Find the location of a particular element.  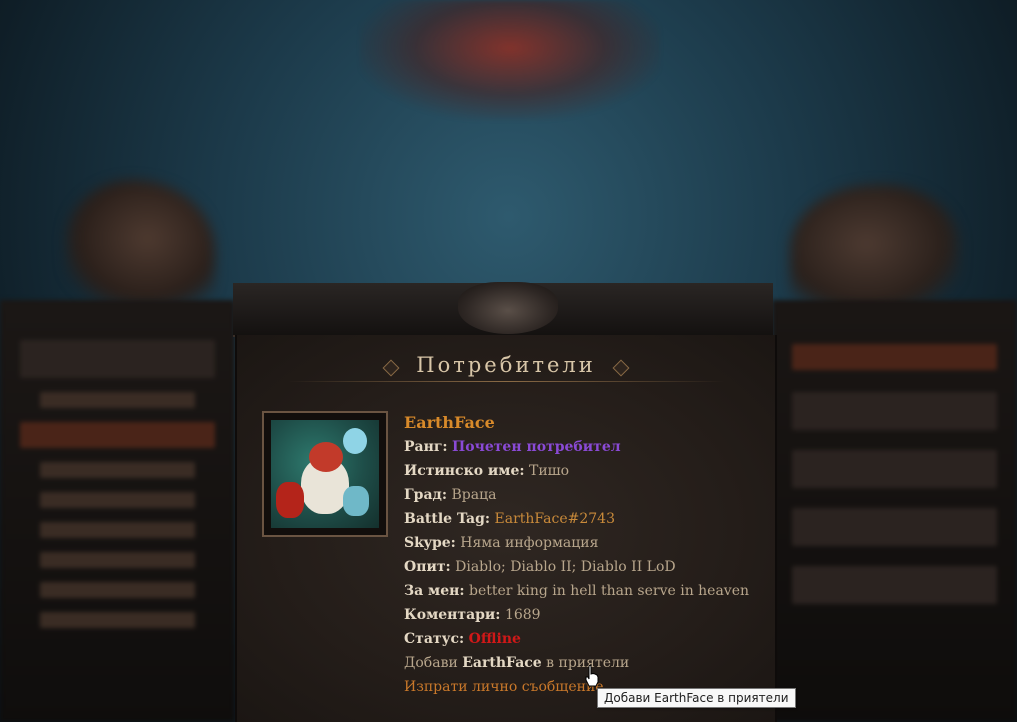

page-title: Потребители is located at coordinates (506, 365).